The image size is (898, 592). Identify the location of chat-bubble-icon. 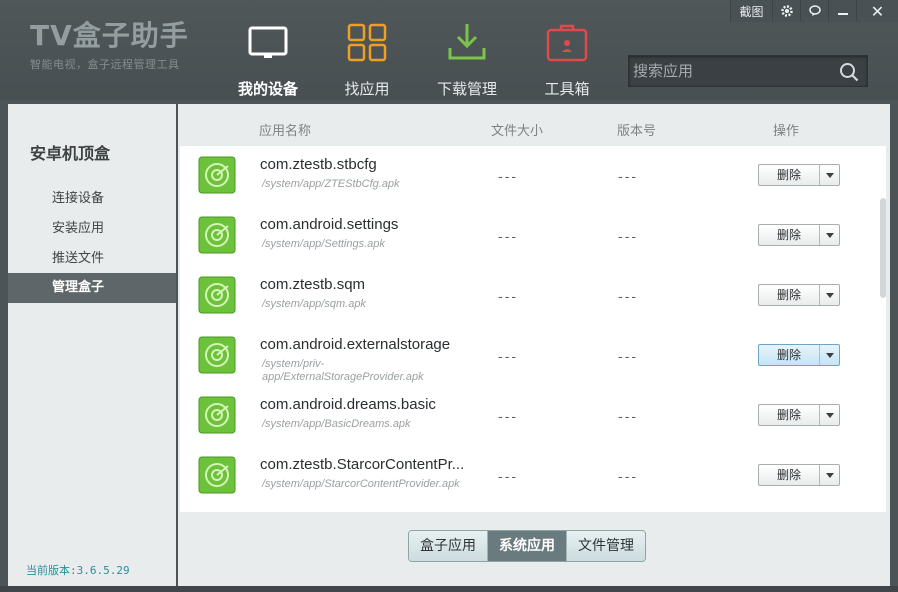
(814, 10).